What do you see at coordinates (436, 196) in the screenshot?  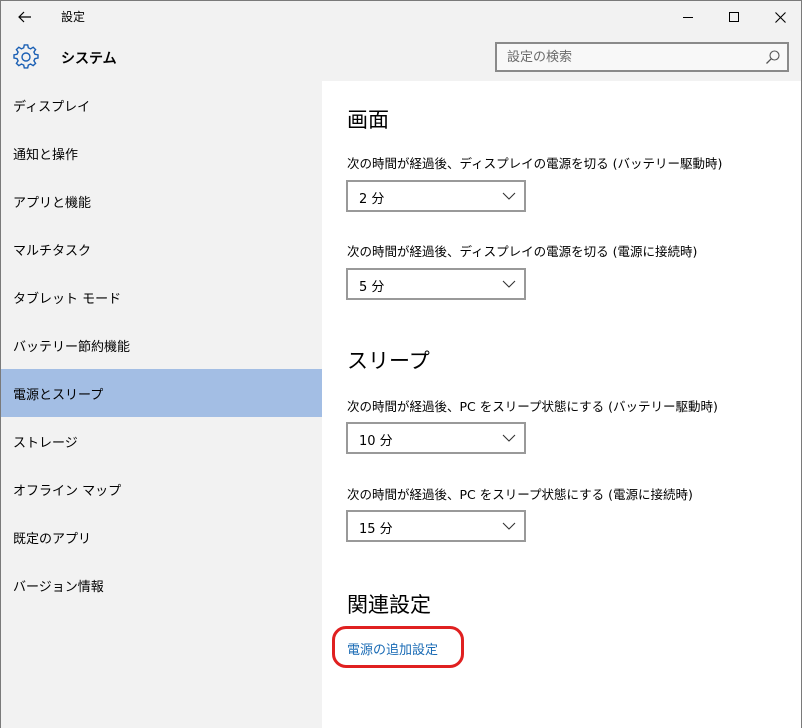 I see `screen-battery-dropdown: 2 分` at bounding box center [436, 196].